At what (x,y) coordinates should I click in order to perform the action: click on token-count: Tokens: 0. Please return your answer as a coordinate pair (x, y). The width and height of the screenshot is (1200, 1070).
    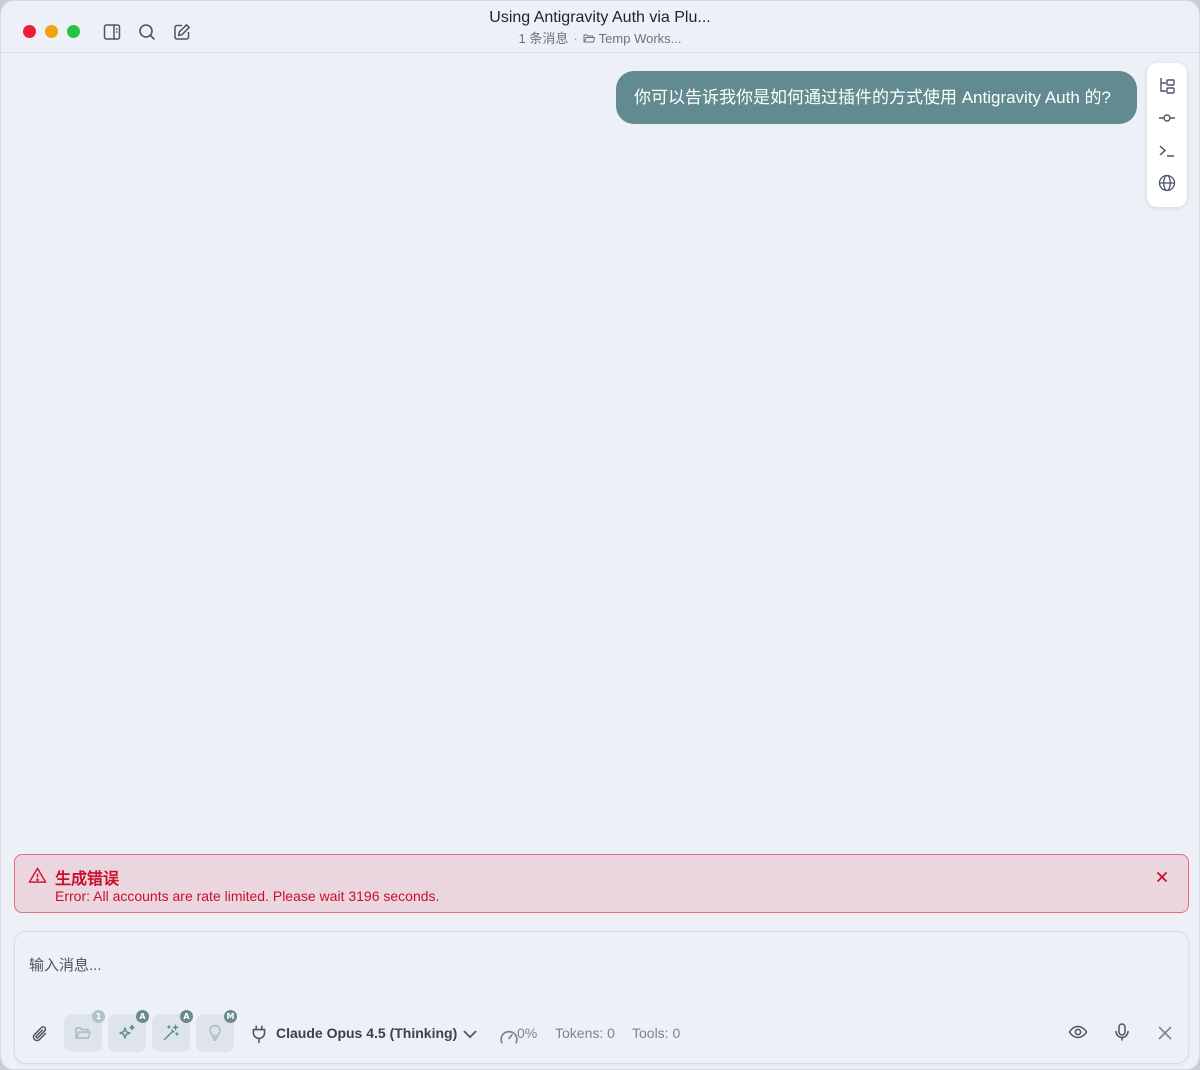
    Looking at the image, I should click on (585, 1033).